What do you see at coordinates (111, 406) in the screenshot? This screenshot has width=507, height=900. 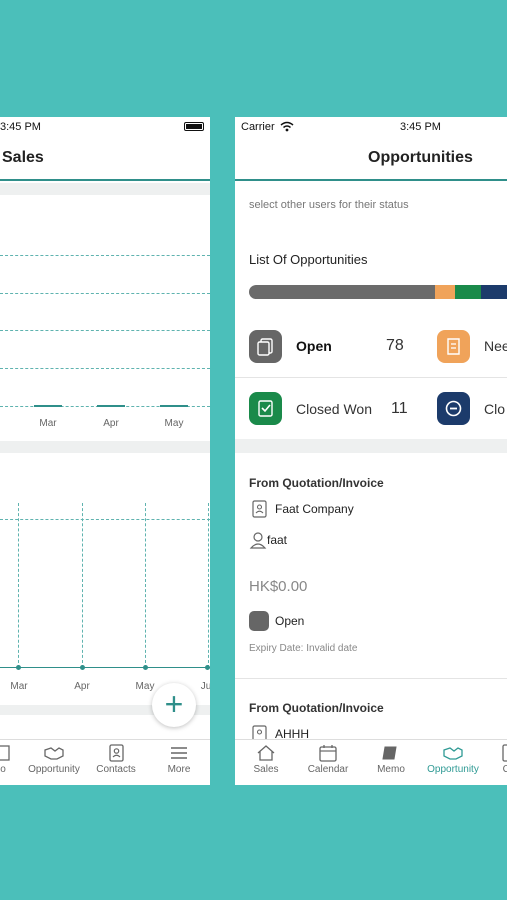 I see `bar-apr` at bounding box center [111, 406].